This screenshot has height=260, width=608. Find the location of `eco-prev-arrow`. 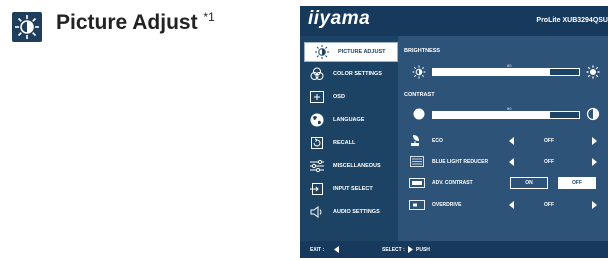

eco-prev-arrow is located at coordinates (511, 141).